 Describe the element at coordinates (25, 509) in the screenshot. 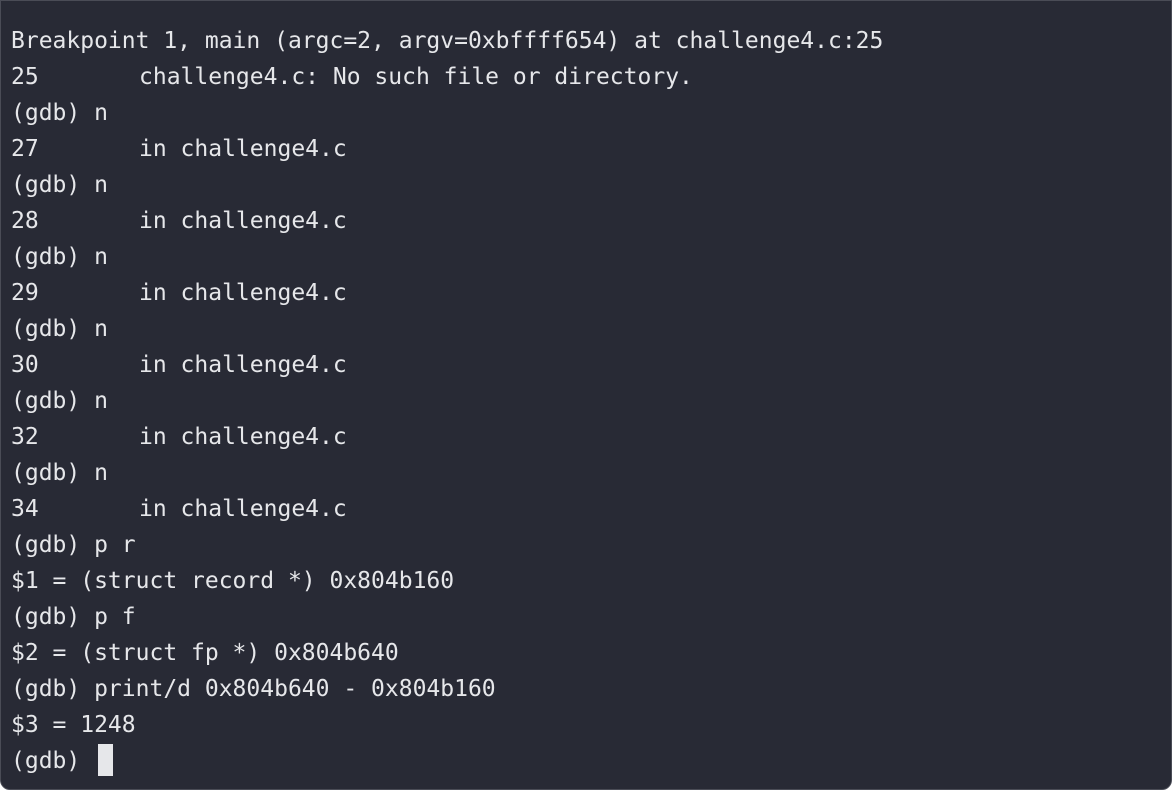

I see `line-number: 34` at that location.